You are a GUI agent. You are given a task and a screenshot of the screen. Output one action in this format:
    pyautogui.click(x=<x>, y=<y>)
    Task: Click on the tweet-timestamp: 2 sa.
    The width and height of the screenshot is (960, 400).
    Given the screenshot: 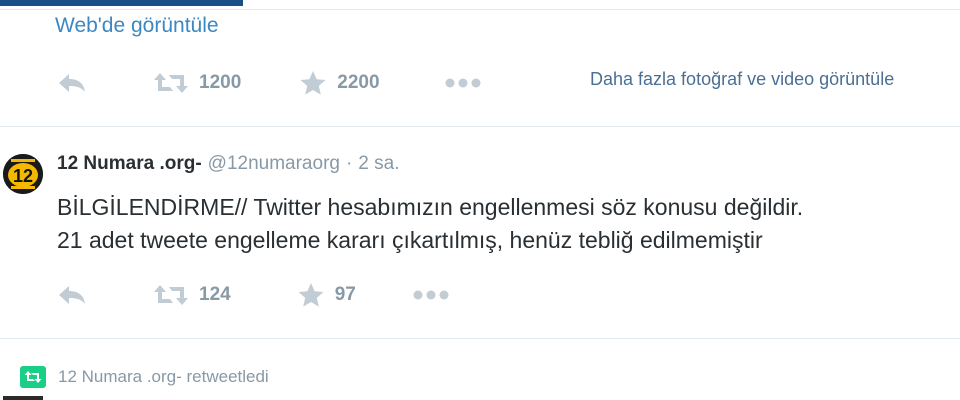 What is the action you would take?
    pyautogui.click(x=378, y=163)
    